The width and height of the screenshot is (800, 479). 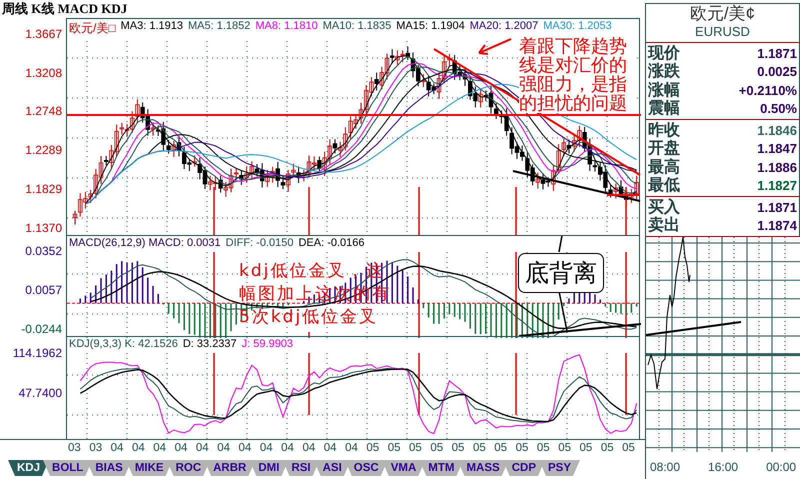 I want to click on quote-value: 0.50%, so click(x=778, y=108).